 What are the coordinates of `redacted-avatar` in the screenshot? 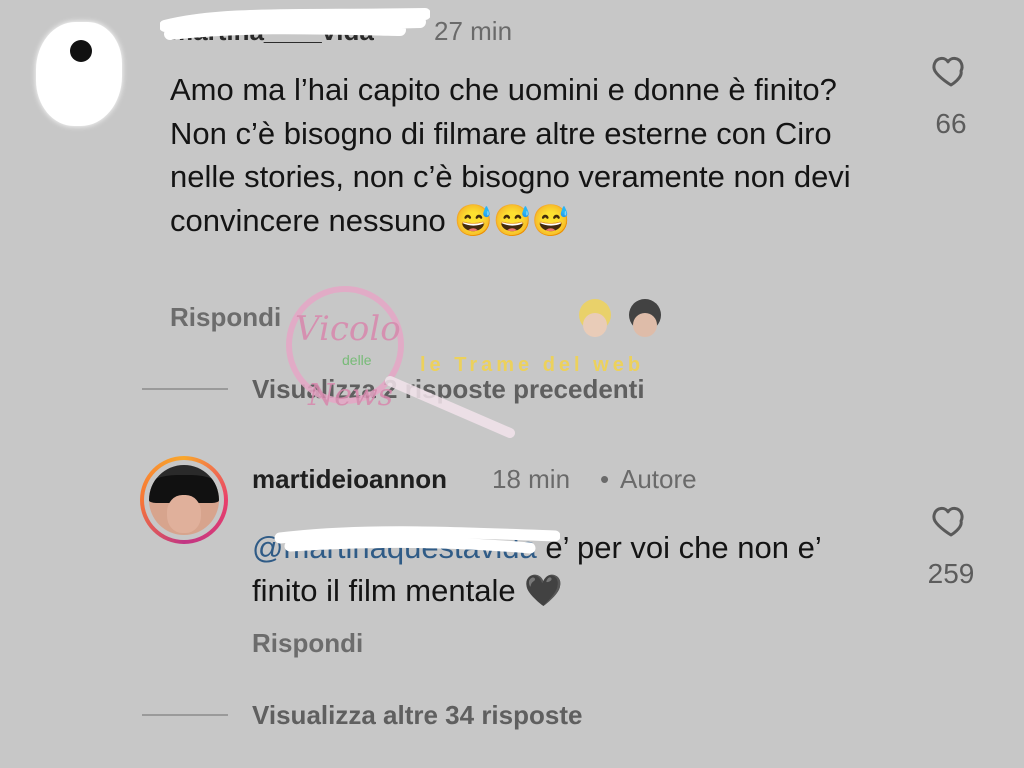 It's located at (79, 74).